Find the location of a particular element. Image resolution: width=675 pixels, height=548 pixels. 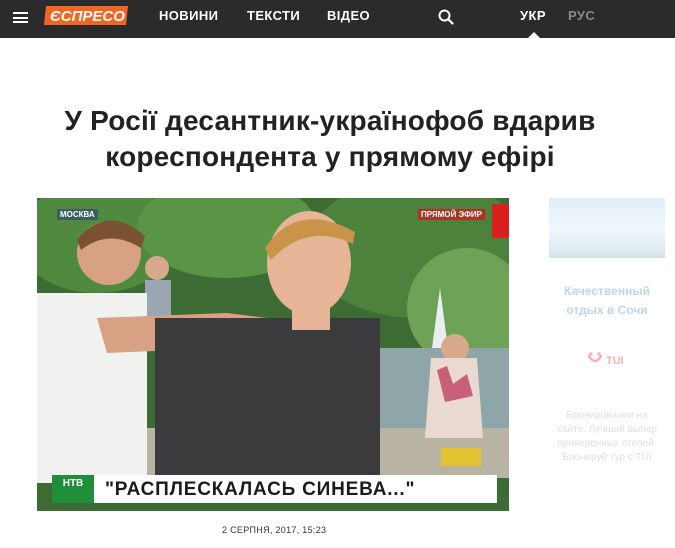

site-logo: ЄСПРЕСО is located at coordinates (87, 16).